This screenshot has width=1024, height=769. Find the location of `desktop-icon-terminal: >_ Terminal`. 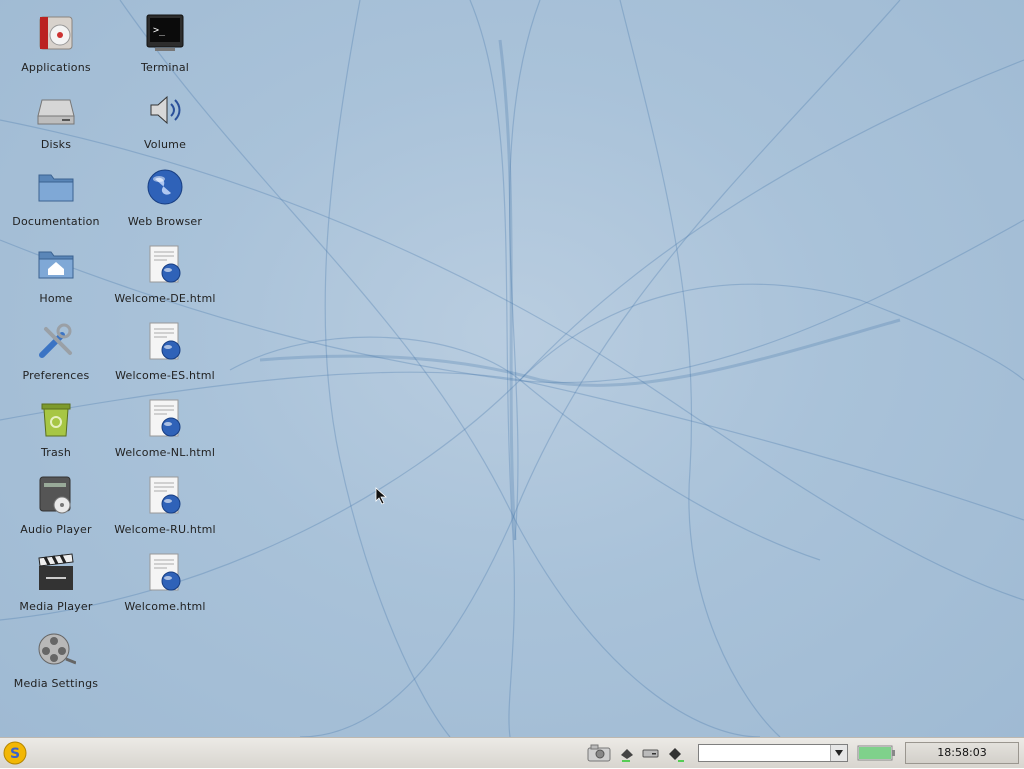

desktop-icon-terminal: >_ Terminal is located at coordinates (165, 43).